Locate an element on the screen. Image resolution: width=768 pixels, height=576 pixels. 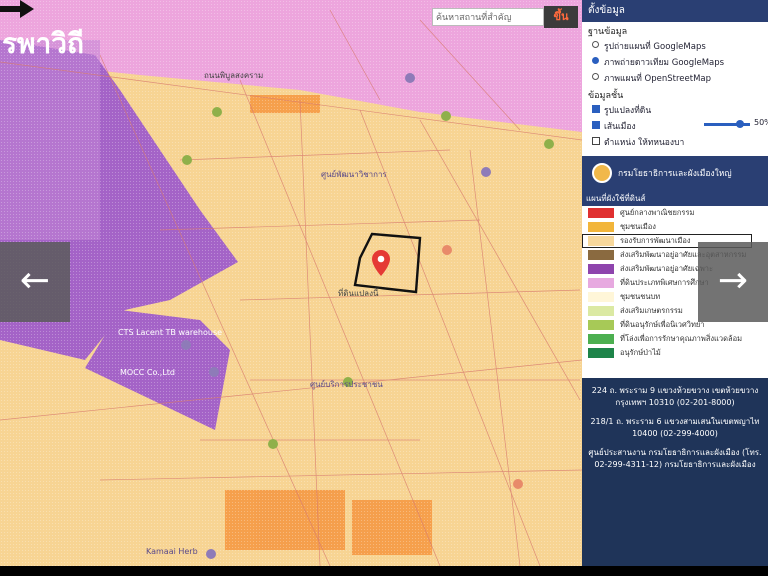
department-banner: กรมโยธาธิการและผังเมืองใหญ่ is located at coordinates (675, 174).